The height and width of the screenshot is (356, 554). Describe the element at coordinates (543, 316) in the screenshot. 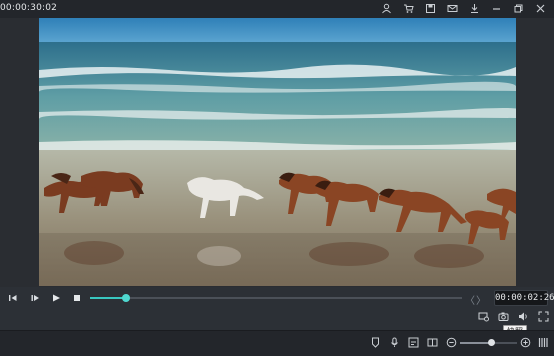

I see `fullscreen-icon` at that location.